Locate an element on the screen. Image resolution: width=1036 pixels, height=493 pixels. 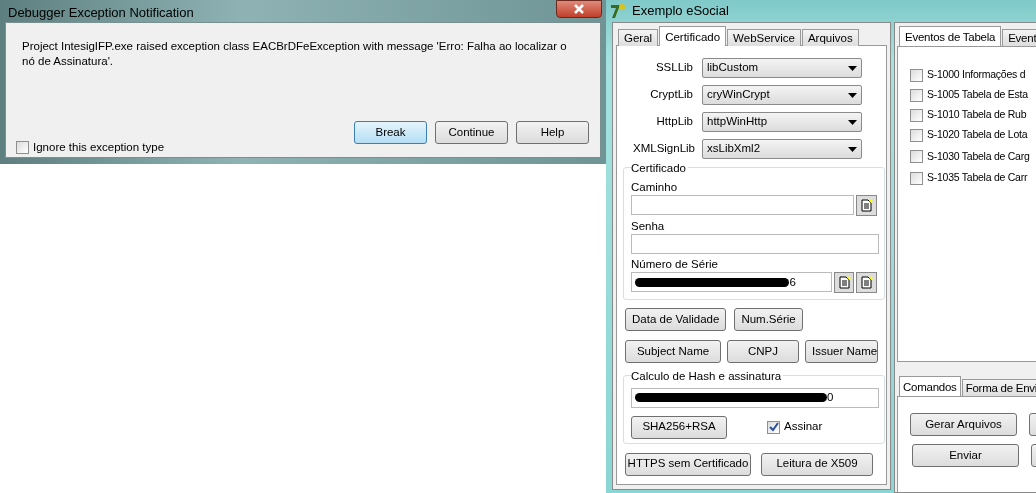
checkbox-label: S-1005 Tabela de Esta is located at coordinates (977, 95).